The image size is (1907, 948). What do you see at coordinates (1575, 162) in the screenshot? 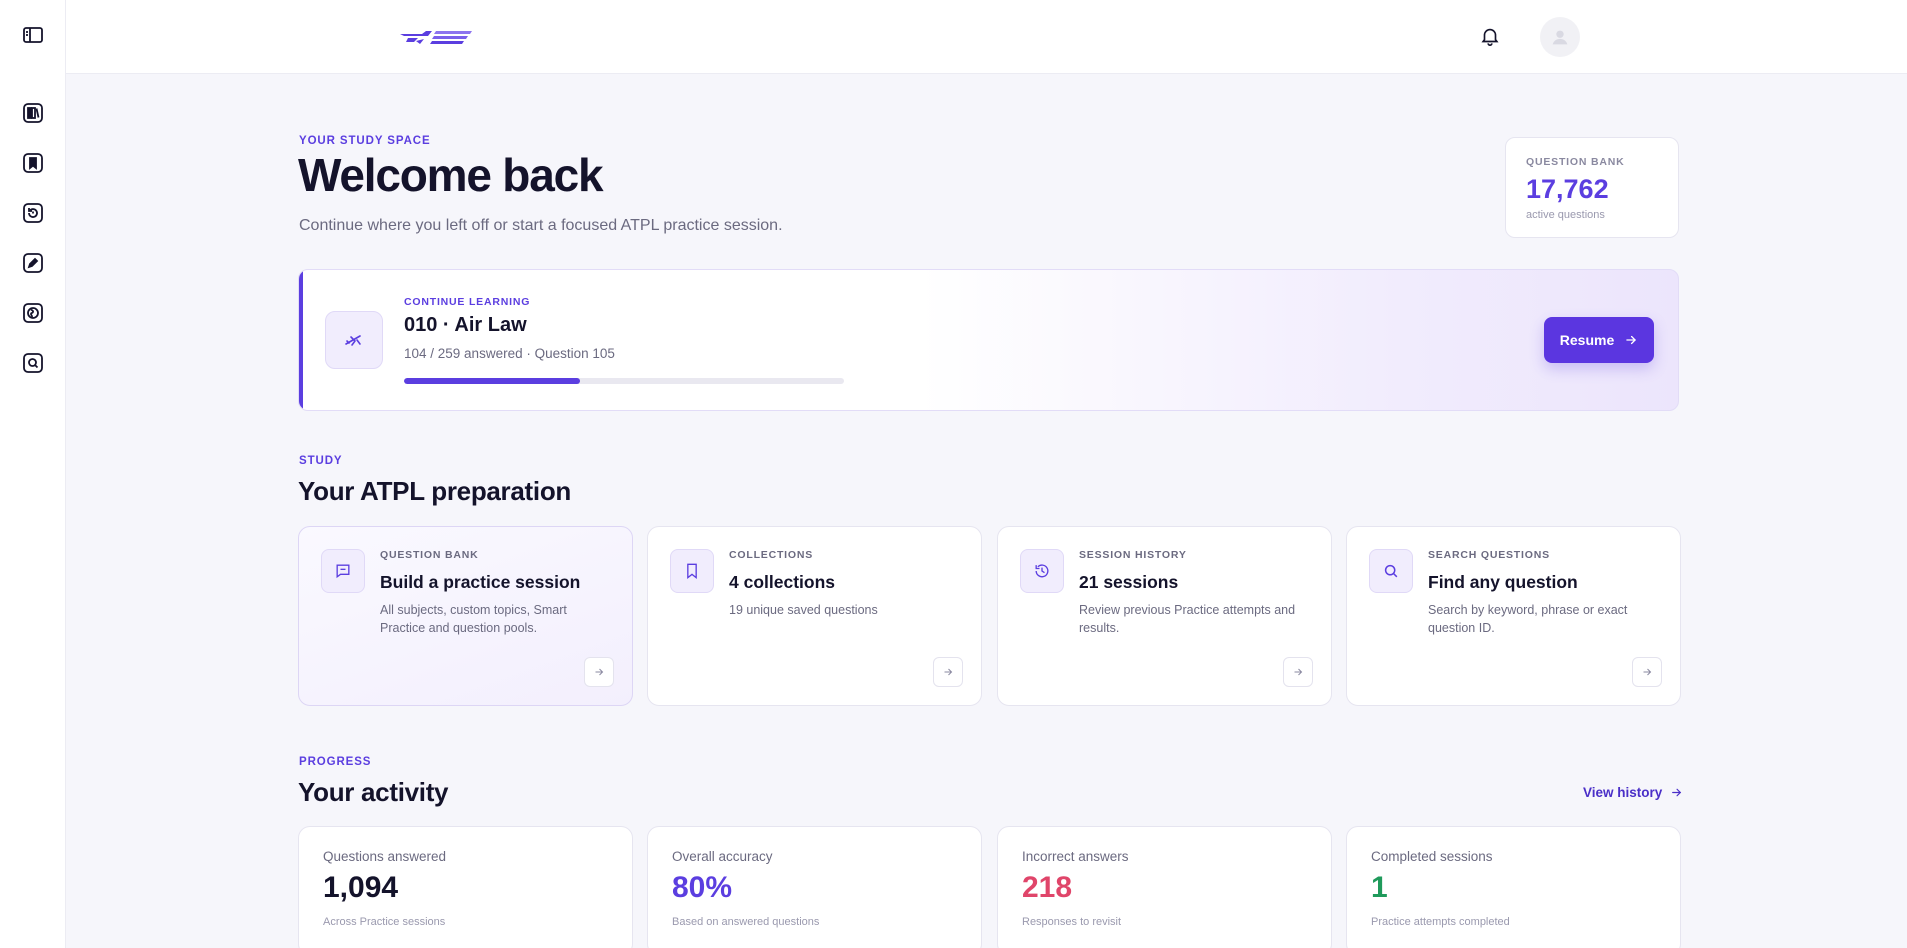
I see `question-bank-label: QUESTION BANK` at bounding box center [1575, 162].